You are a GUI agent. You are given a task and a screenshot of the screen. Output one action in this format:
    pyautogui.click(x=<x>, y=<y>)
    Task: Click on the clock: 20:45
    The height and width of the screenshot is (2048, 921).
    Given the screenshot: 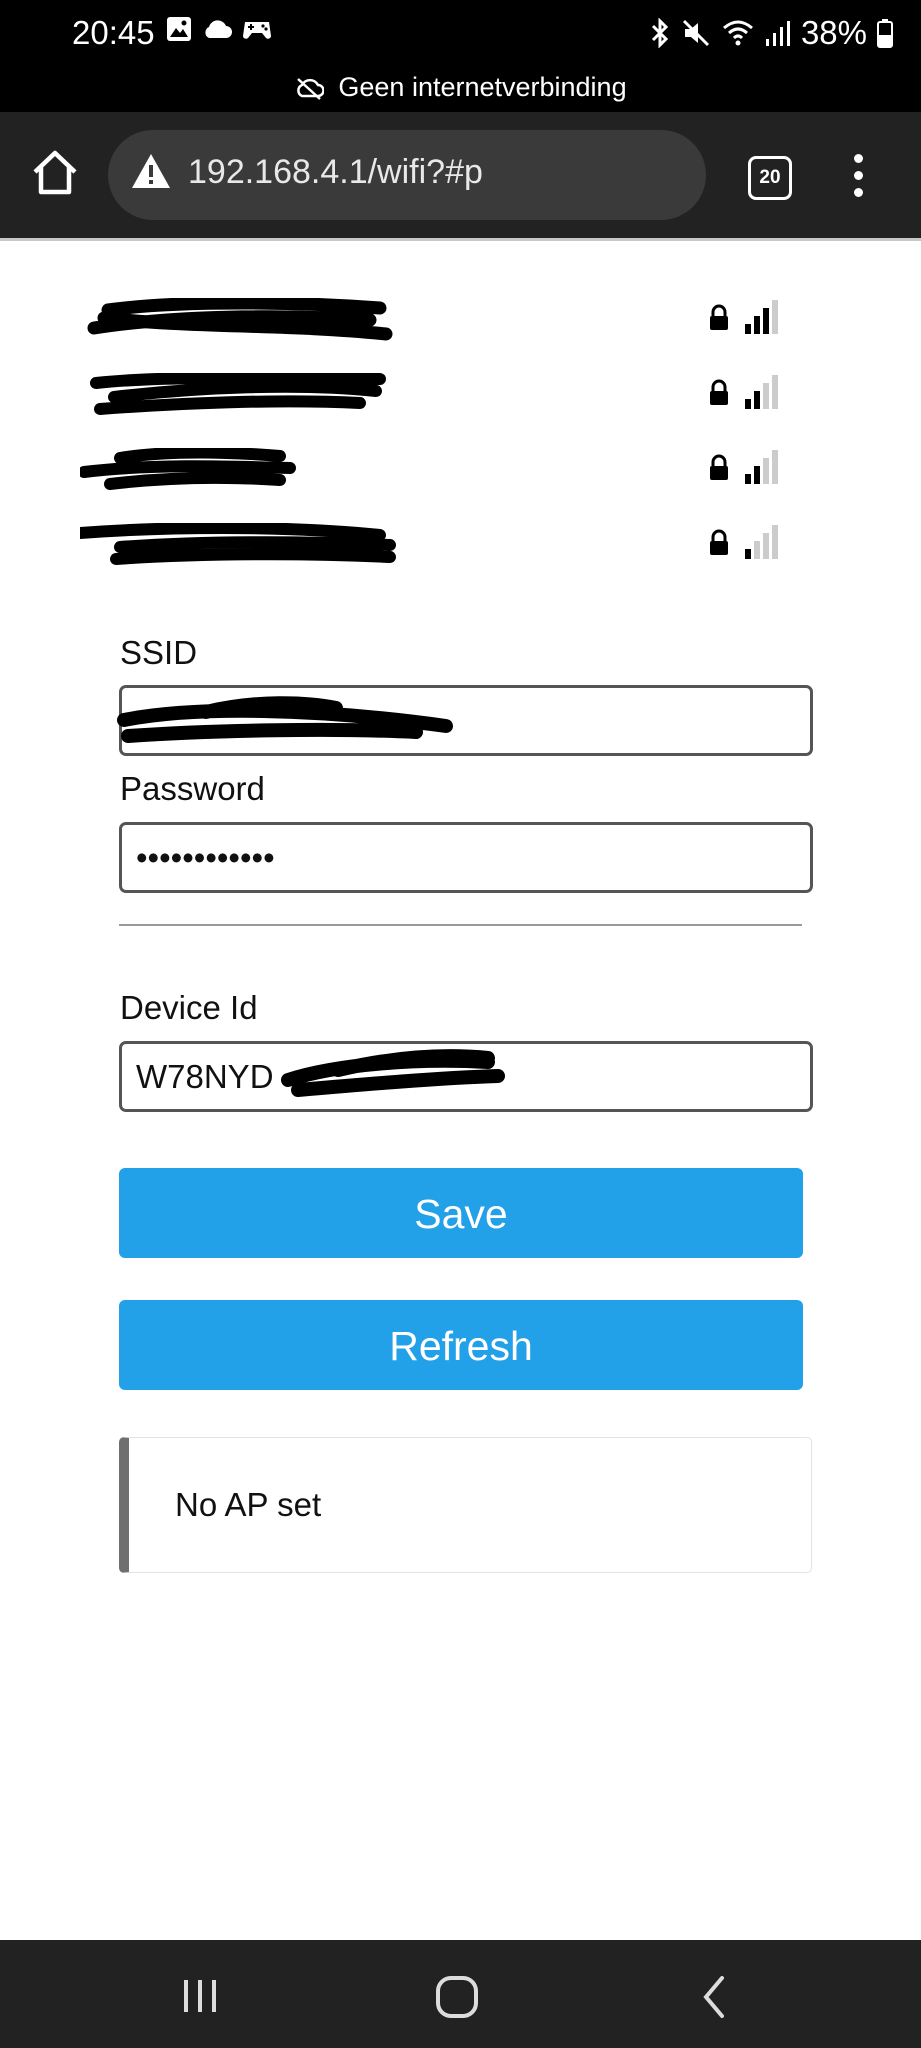 What is the action you would take?
    pyautogui.click(x=113, y=32)
    